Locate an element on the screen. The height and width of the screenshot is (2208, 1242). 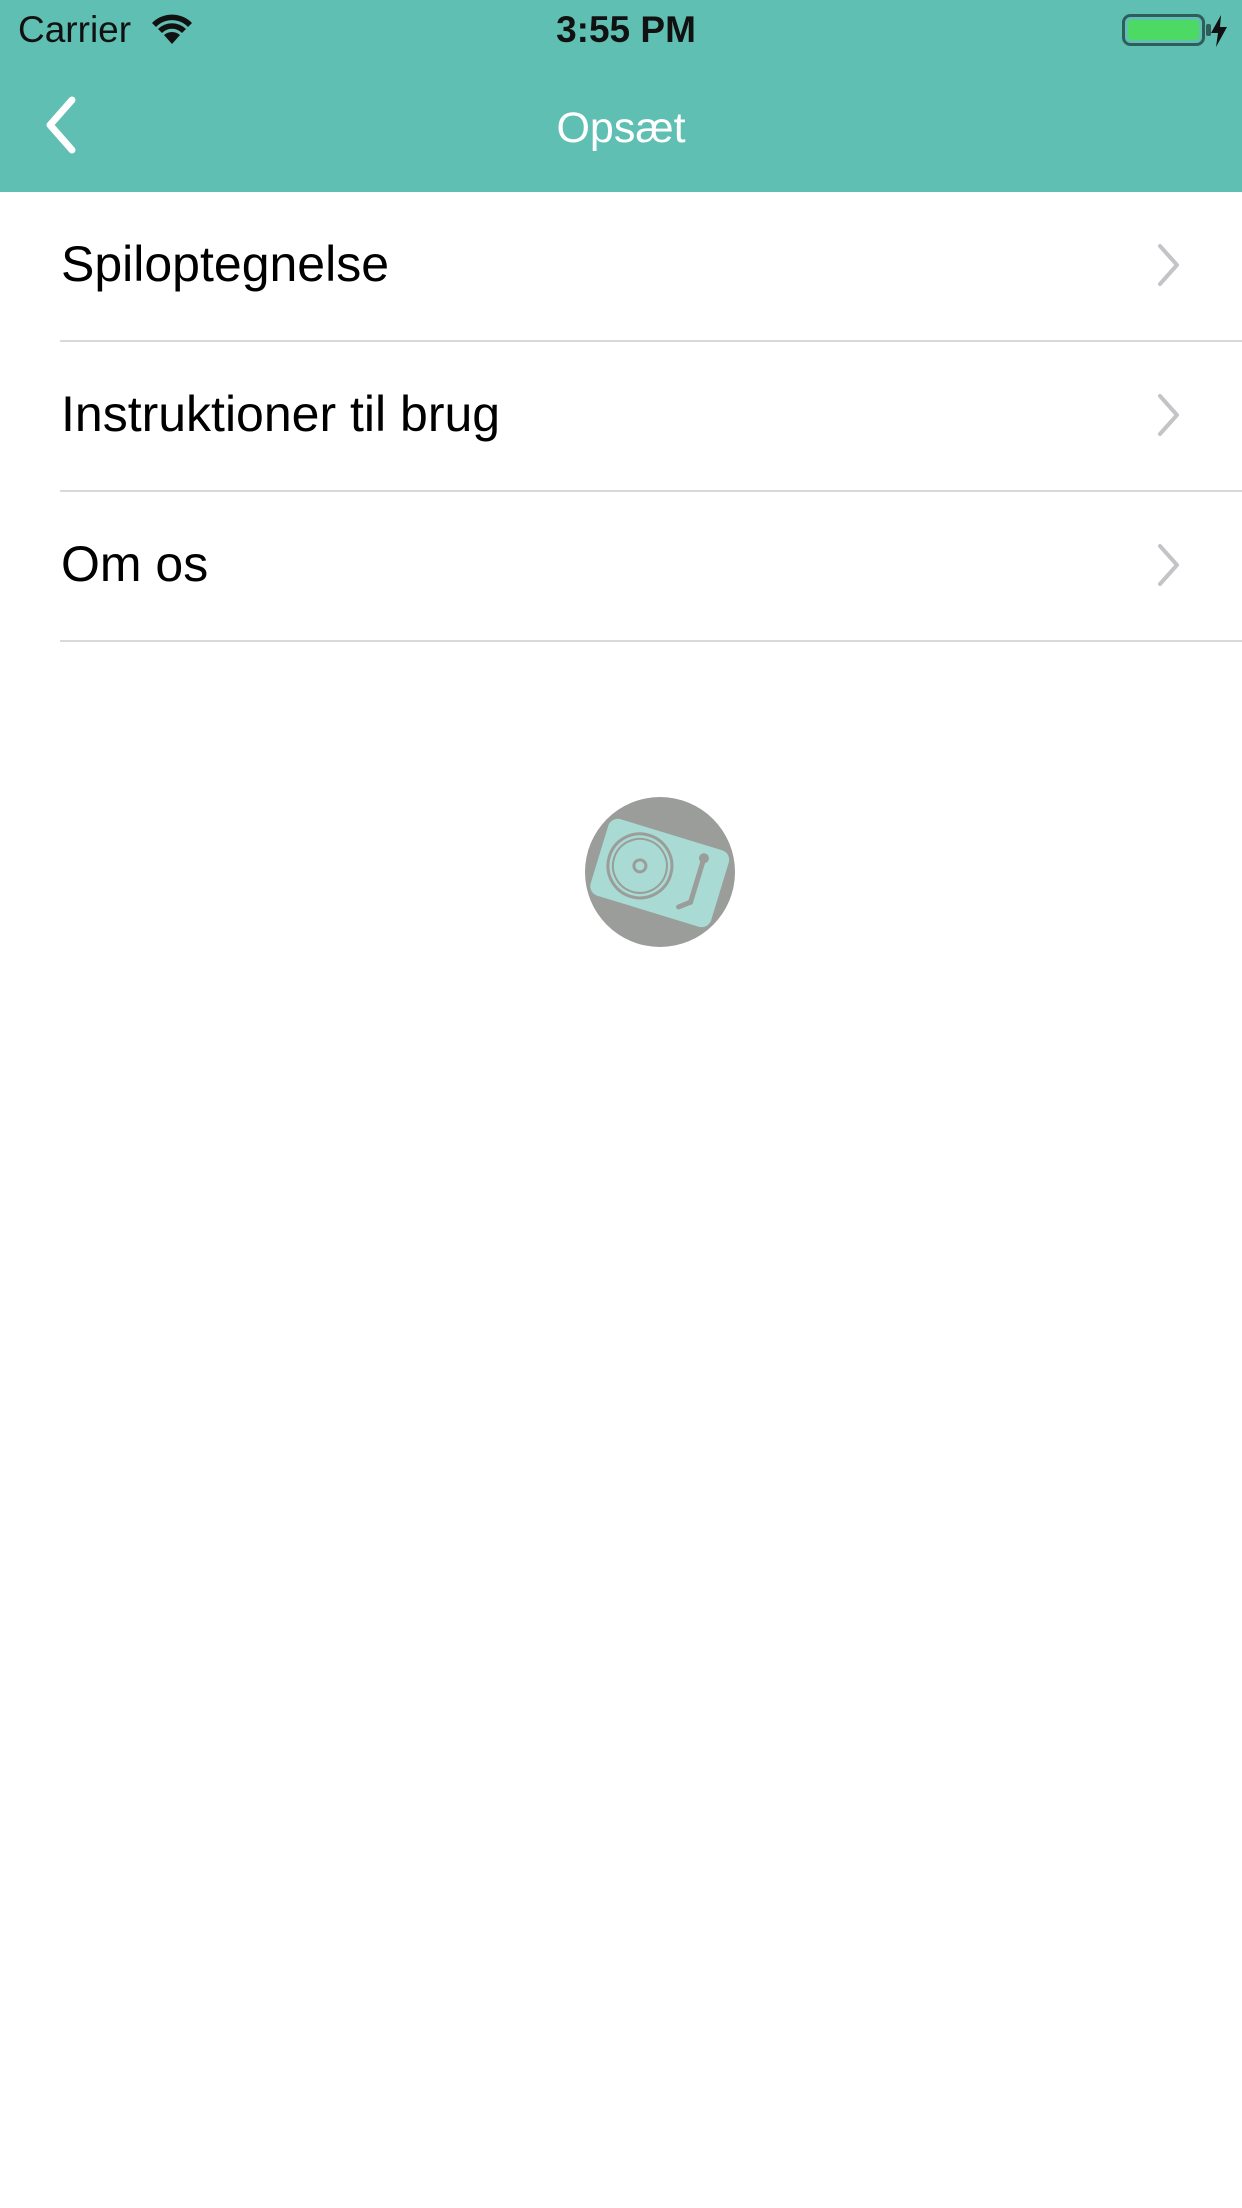
menu-item-instructions: Instruktioner til brug is located at coordinates (621, 417).